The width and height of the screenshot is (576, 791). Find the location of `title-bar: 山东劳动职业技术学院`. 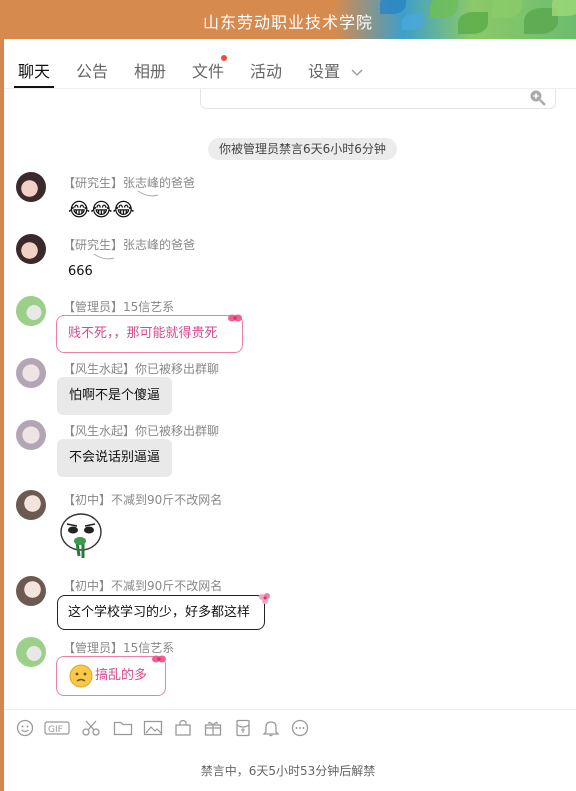

title-bar: 山东劳动职业技术学院 is located at coordinates (288, 19).